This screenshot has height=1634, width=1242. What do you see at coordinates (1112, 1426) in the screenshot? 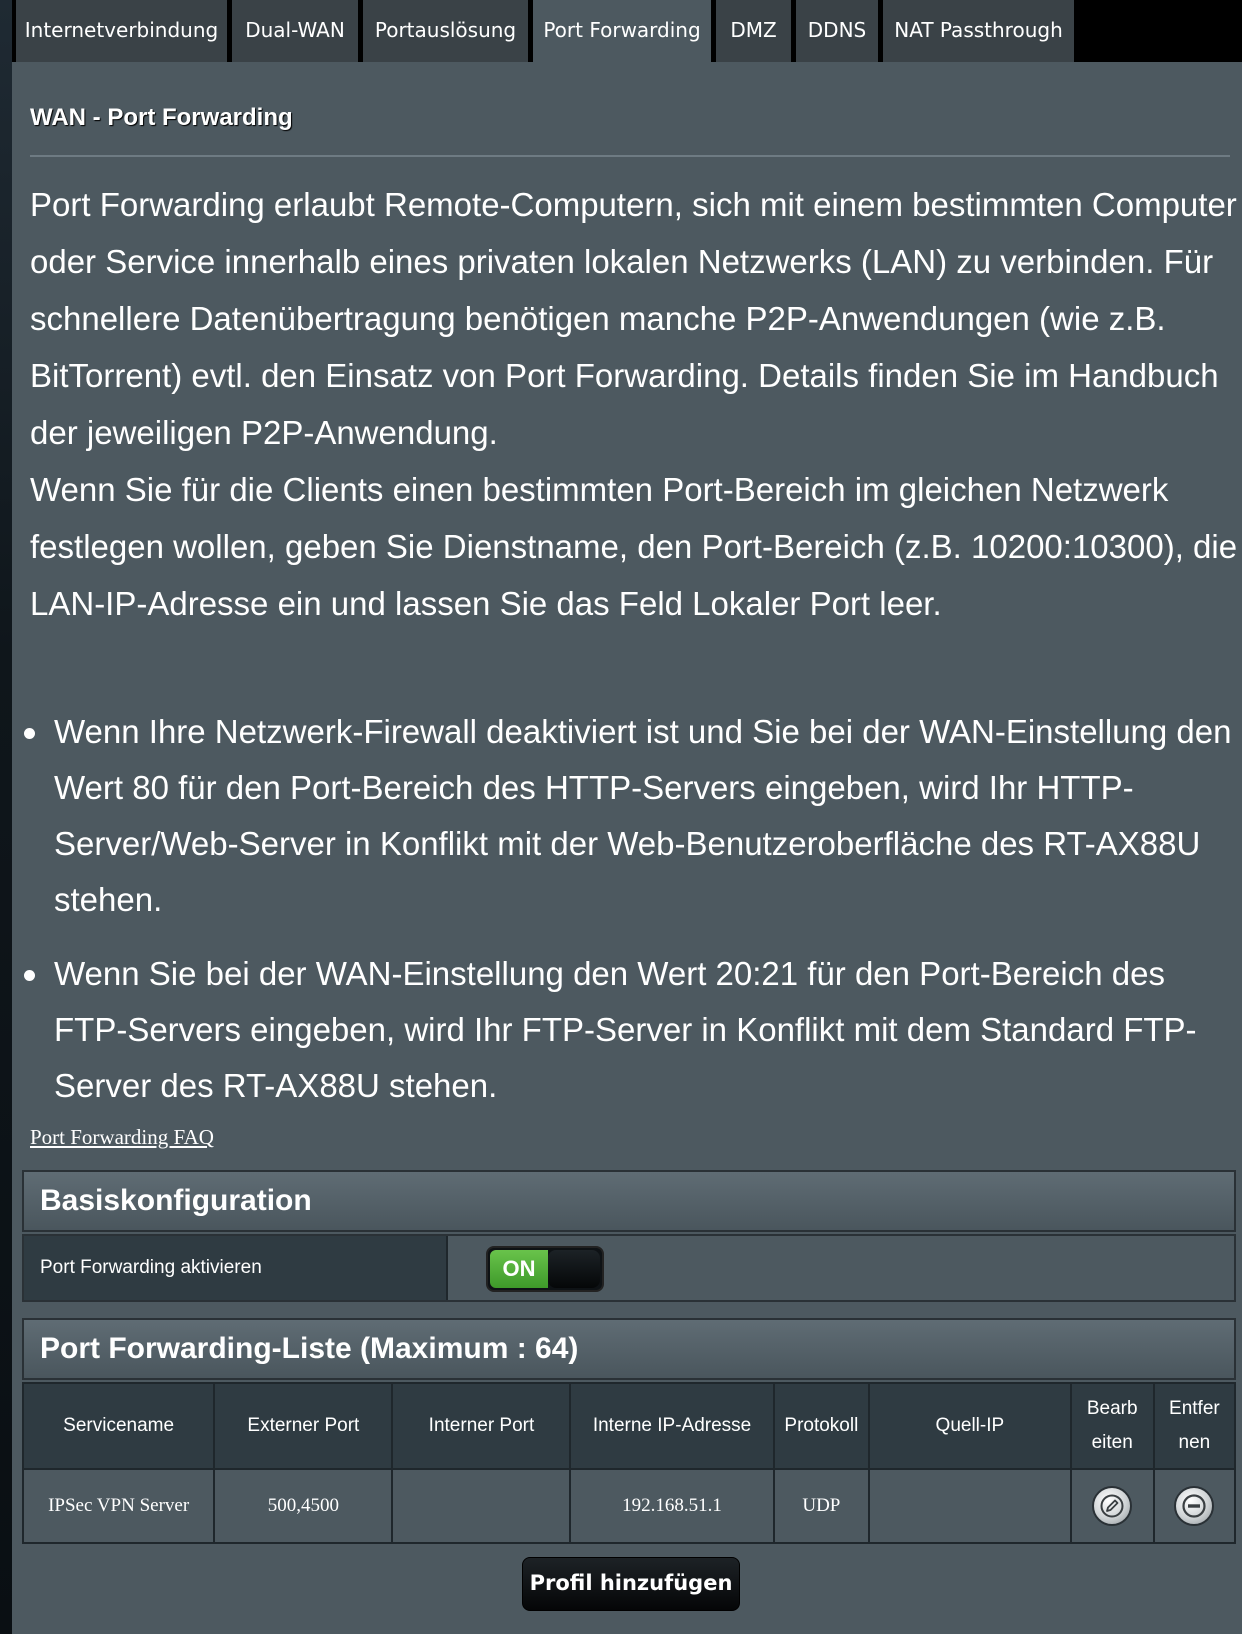
I see `col-header-edit: Bearb eiten` at bounding box center [1112, 1426].